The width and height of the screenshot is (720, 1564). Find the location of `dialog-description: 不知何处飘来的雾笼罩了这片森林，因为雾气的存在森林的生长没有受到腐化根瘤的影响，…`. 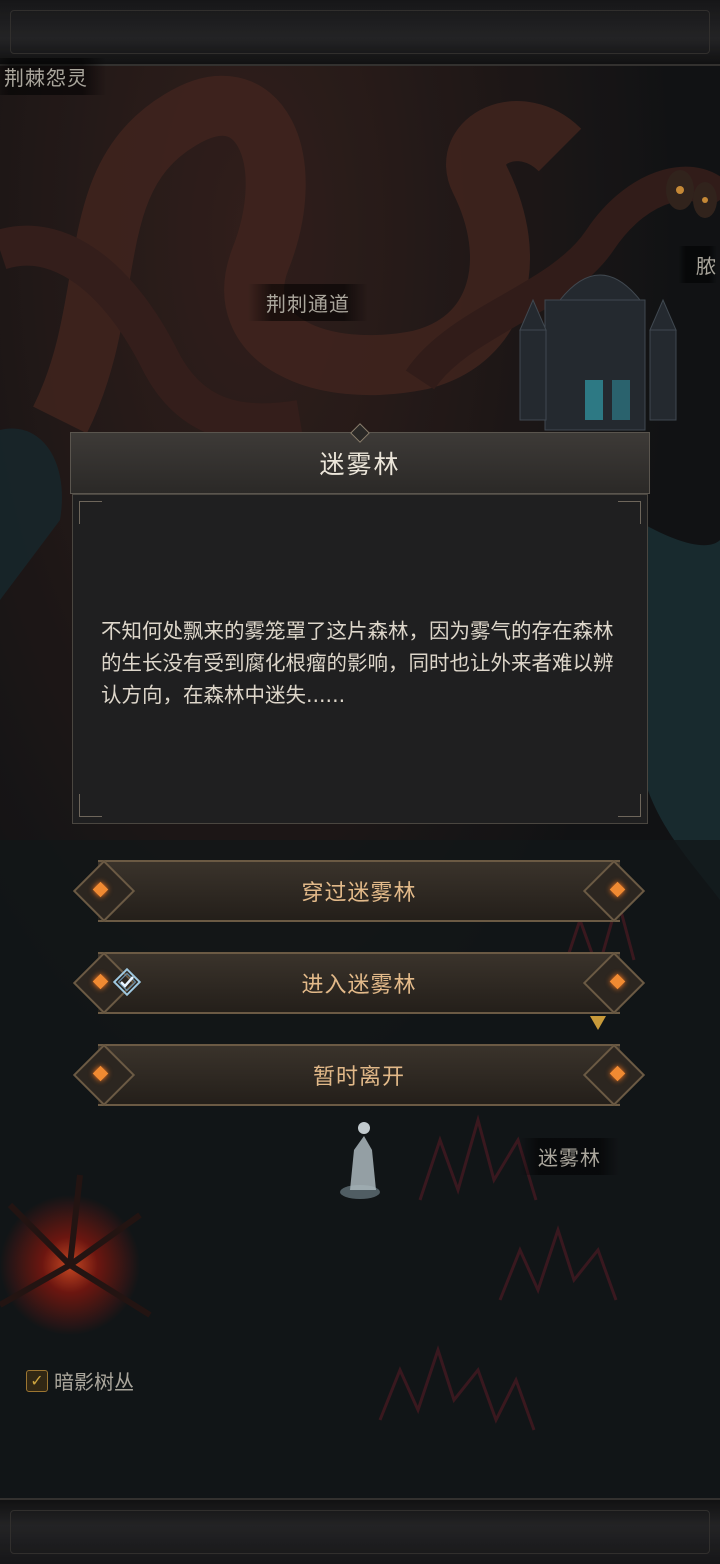

dialog-description: 不知何处飘来的雾笼罩了这片森林，因为雾气的存在森林的生长没有受到腐化根瘤的影响，… is located at coordinates (357, 663).